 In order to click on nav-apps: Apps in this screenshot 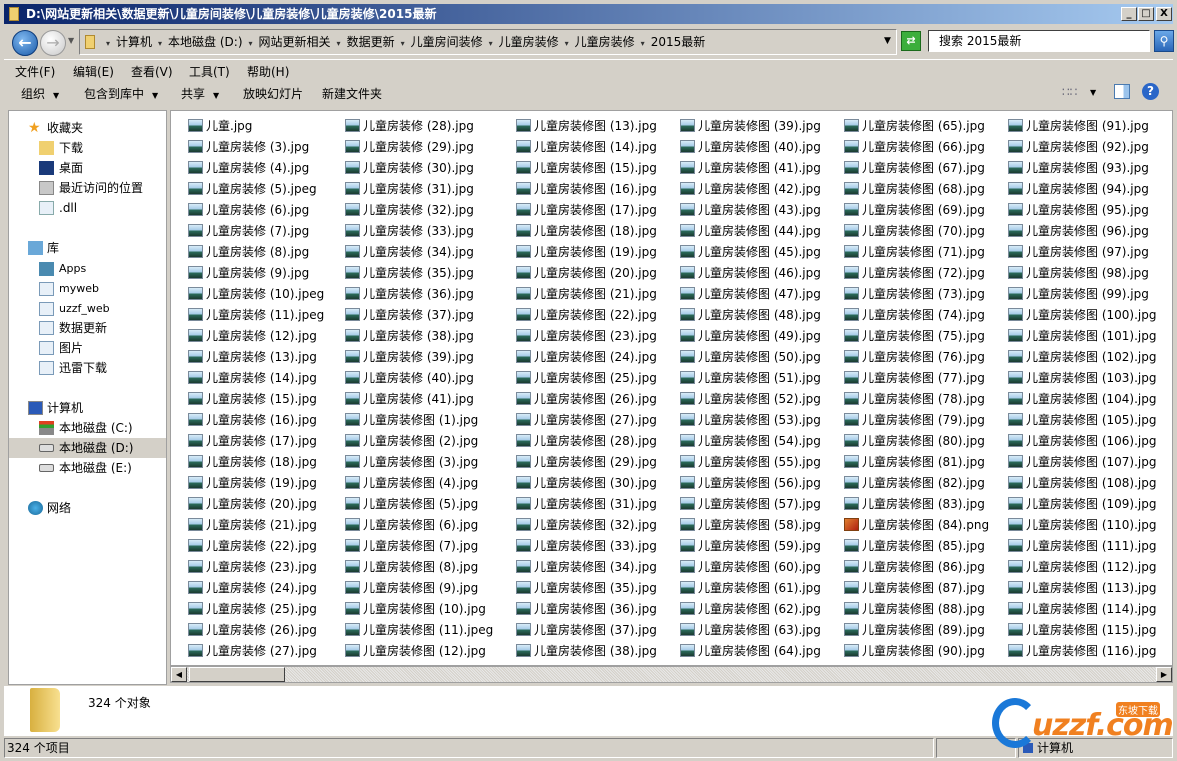, I will do `click(87, 269)`.